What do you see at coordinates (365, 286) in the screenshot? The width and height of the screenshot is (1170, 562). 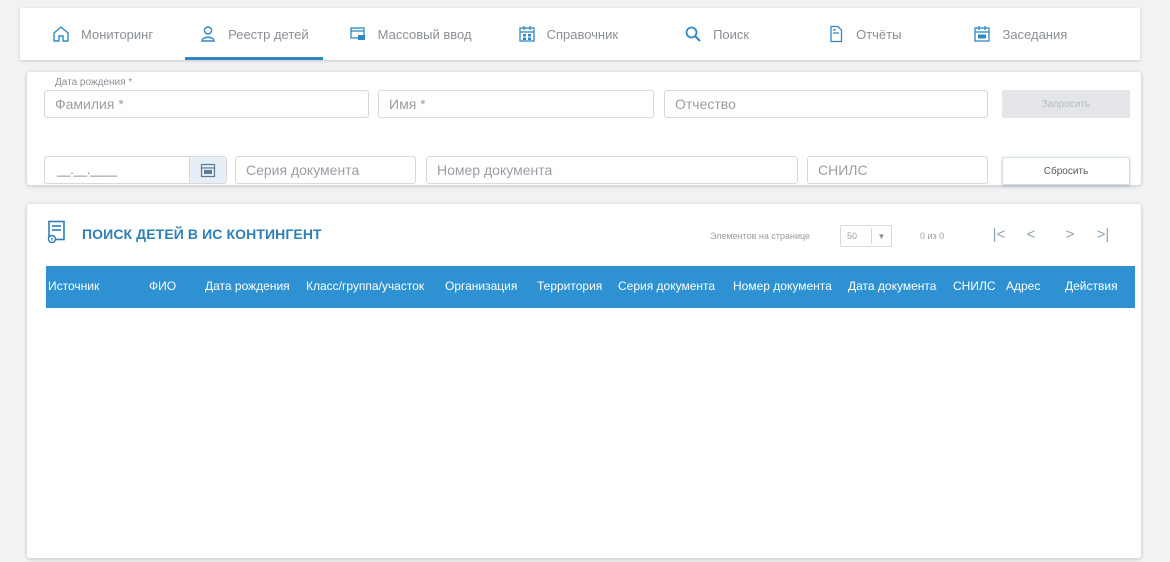 I see `column-header-class-group: Класс/группа/участок` at bounding box center [365, 286].